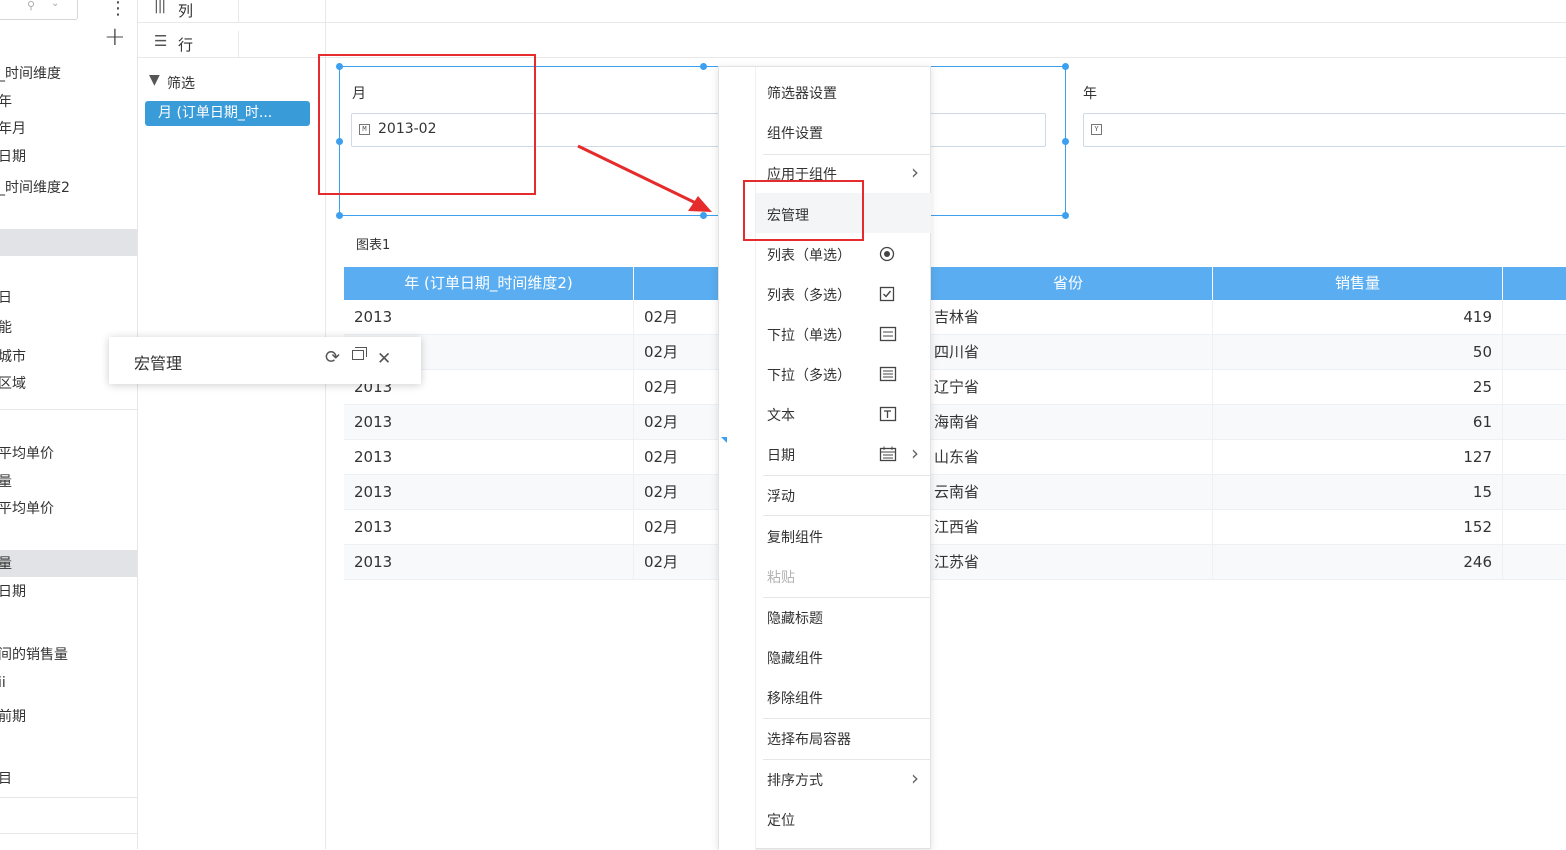  What do you see at coordinates (795, 658) in the screenshot?
I see `menu-item: 隐藏组件` at bounding box center [795, 658].